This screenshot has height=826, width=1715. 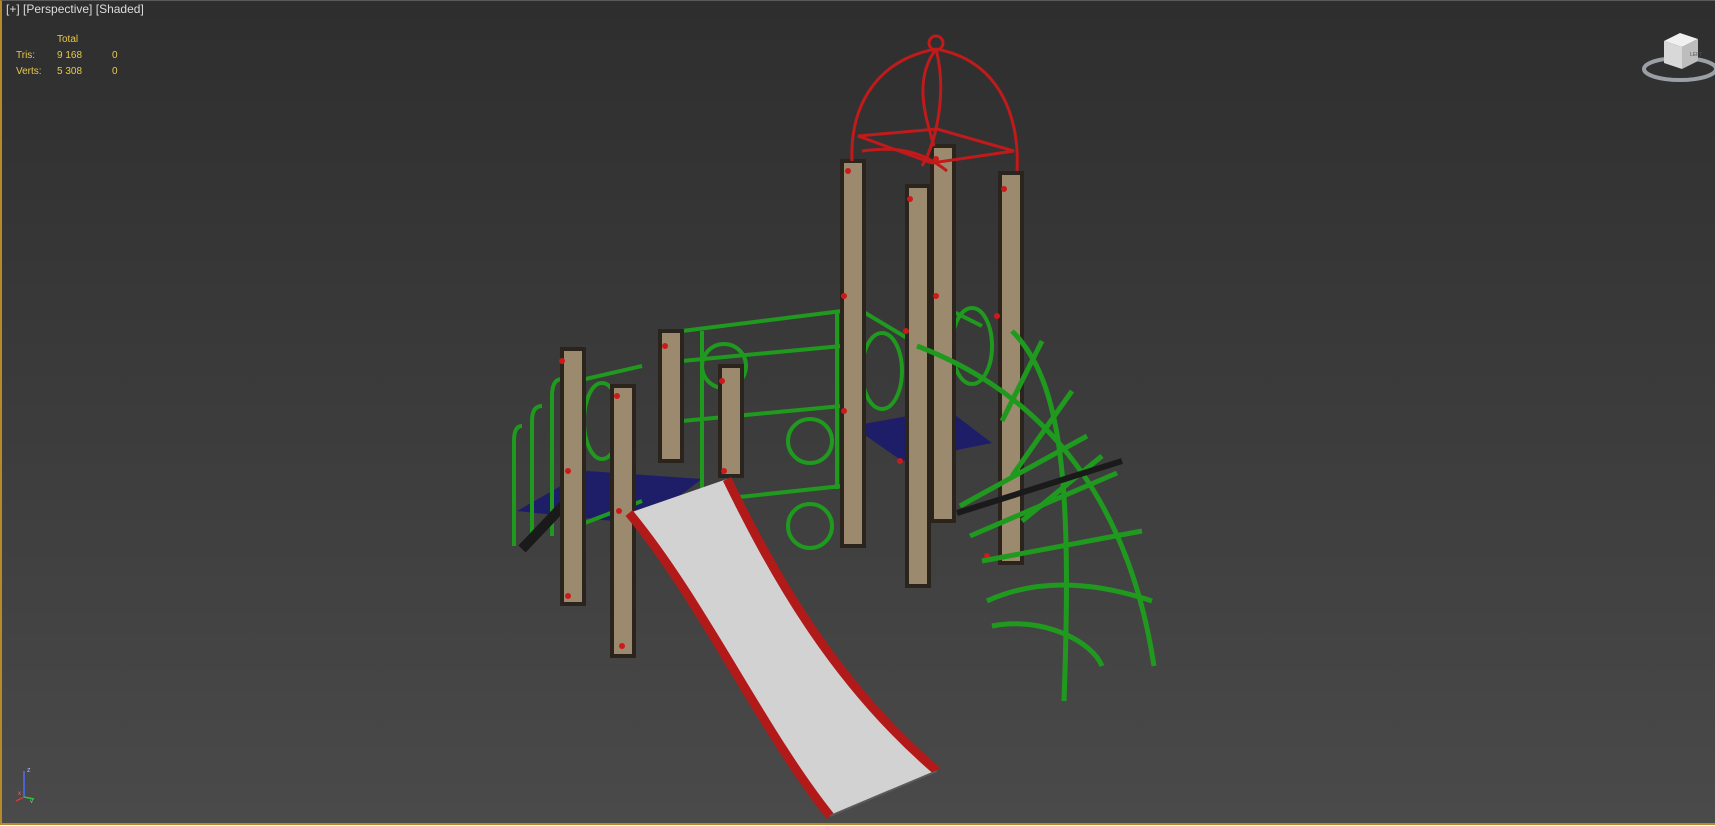 I want to click on y-axis-label: y, so click(x=31, y=801).